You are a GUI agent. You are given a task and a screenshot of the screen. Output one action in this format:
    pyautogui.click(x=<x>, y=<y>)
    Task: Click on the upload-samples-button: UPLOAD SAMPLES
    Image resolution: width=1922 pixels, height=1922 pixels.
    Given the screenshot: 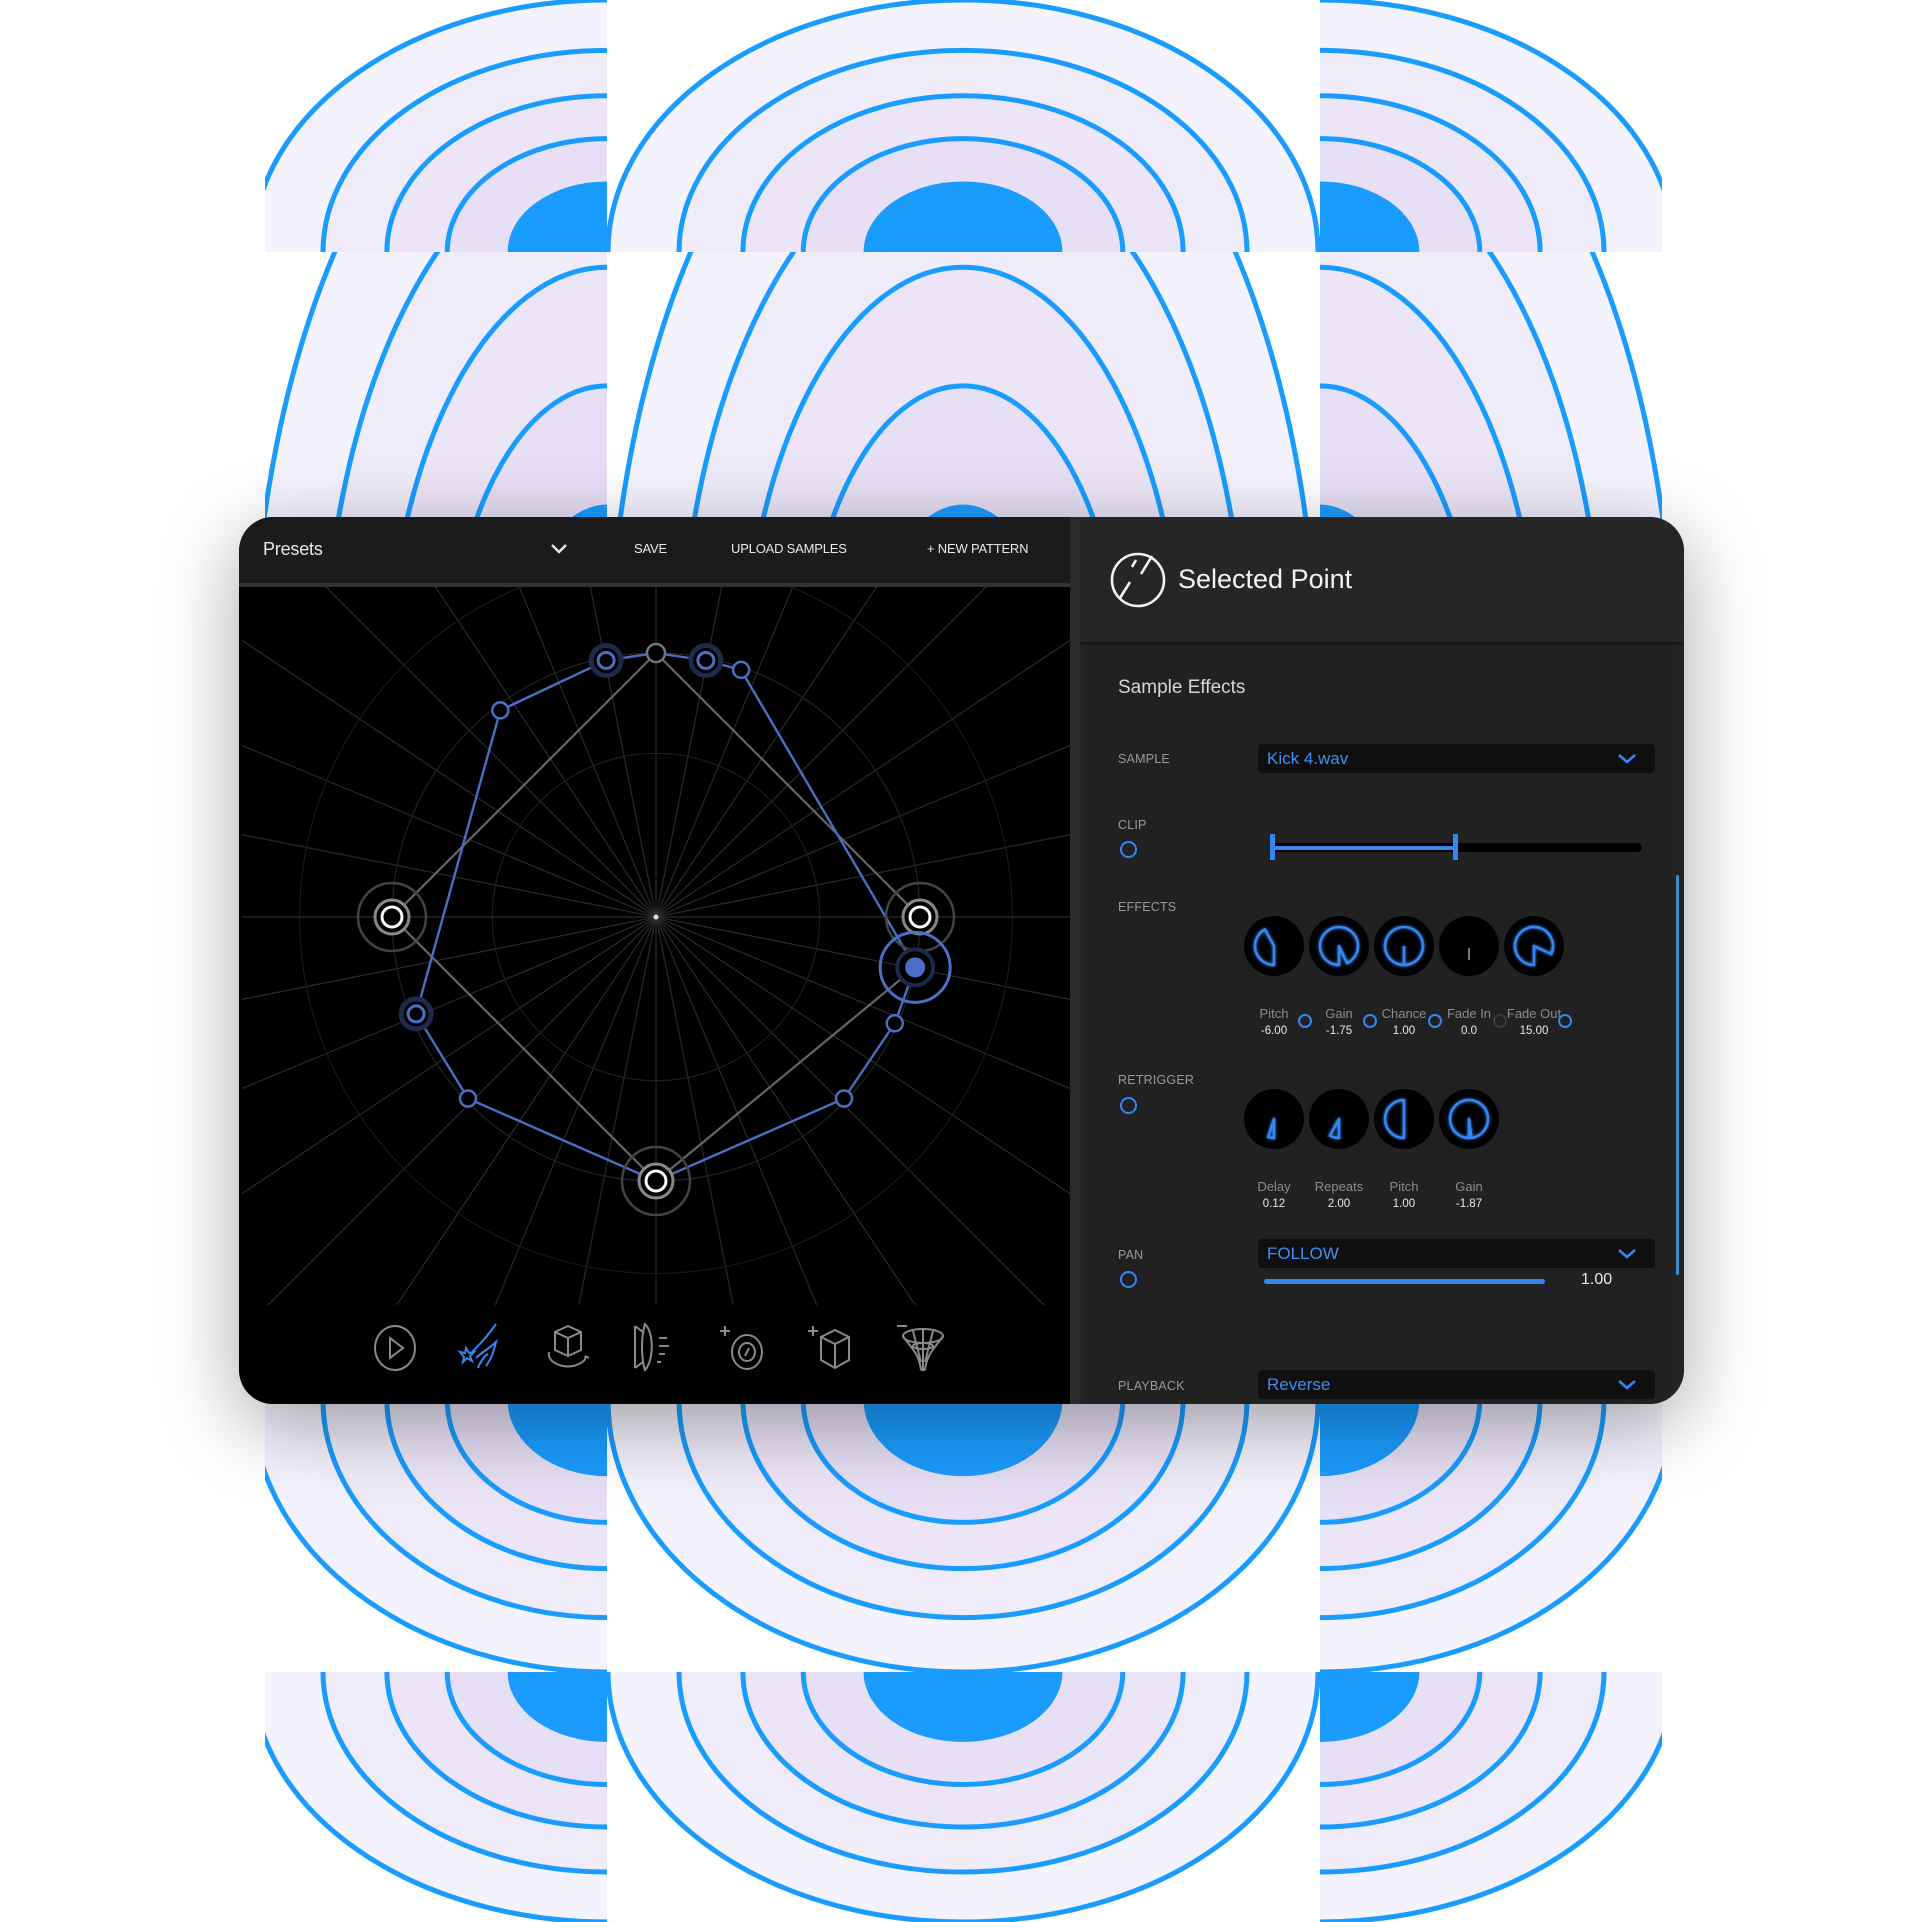 What is the action you would take?
    pyautogui.click(x=789, y=548)
    